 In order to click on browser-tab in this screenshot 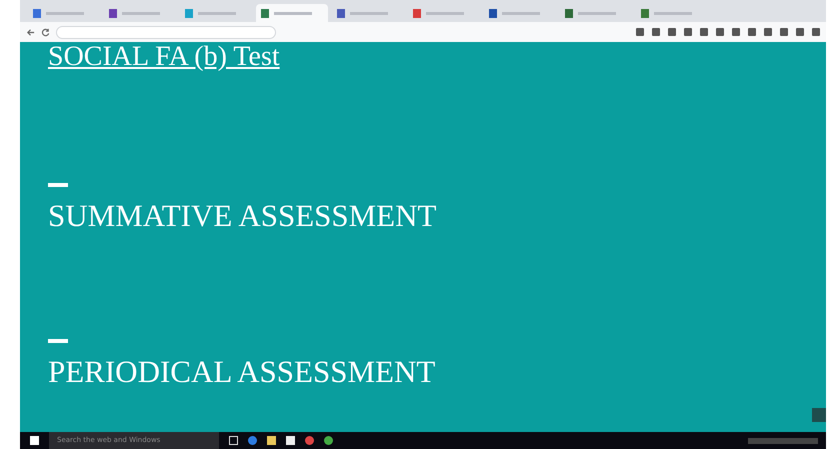, I will do `click(292, 13)`.